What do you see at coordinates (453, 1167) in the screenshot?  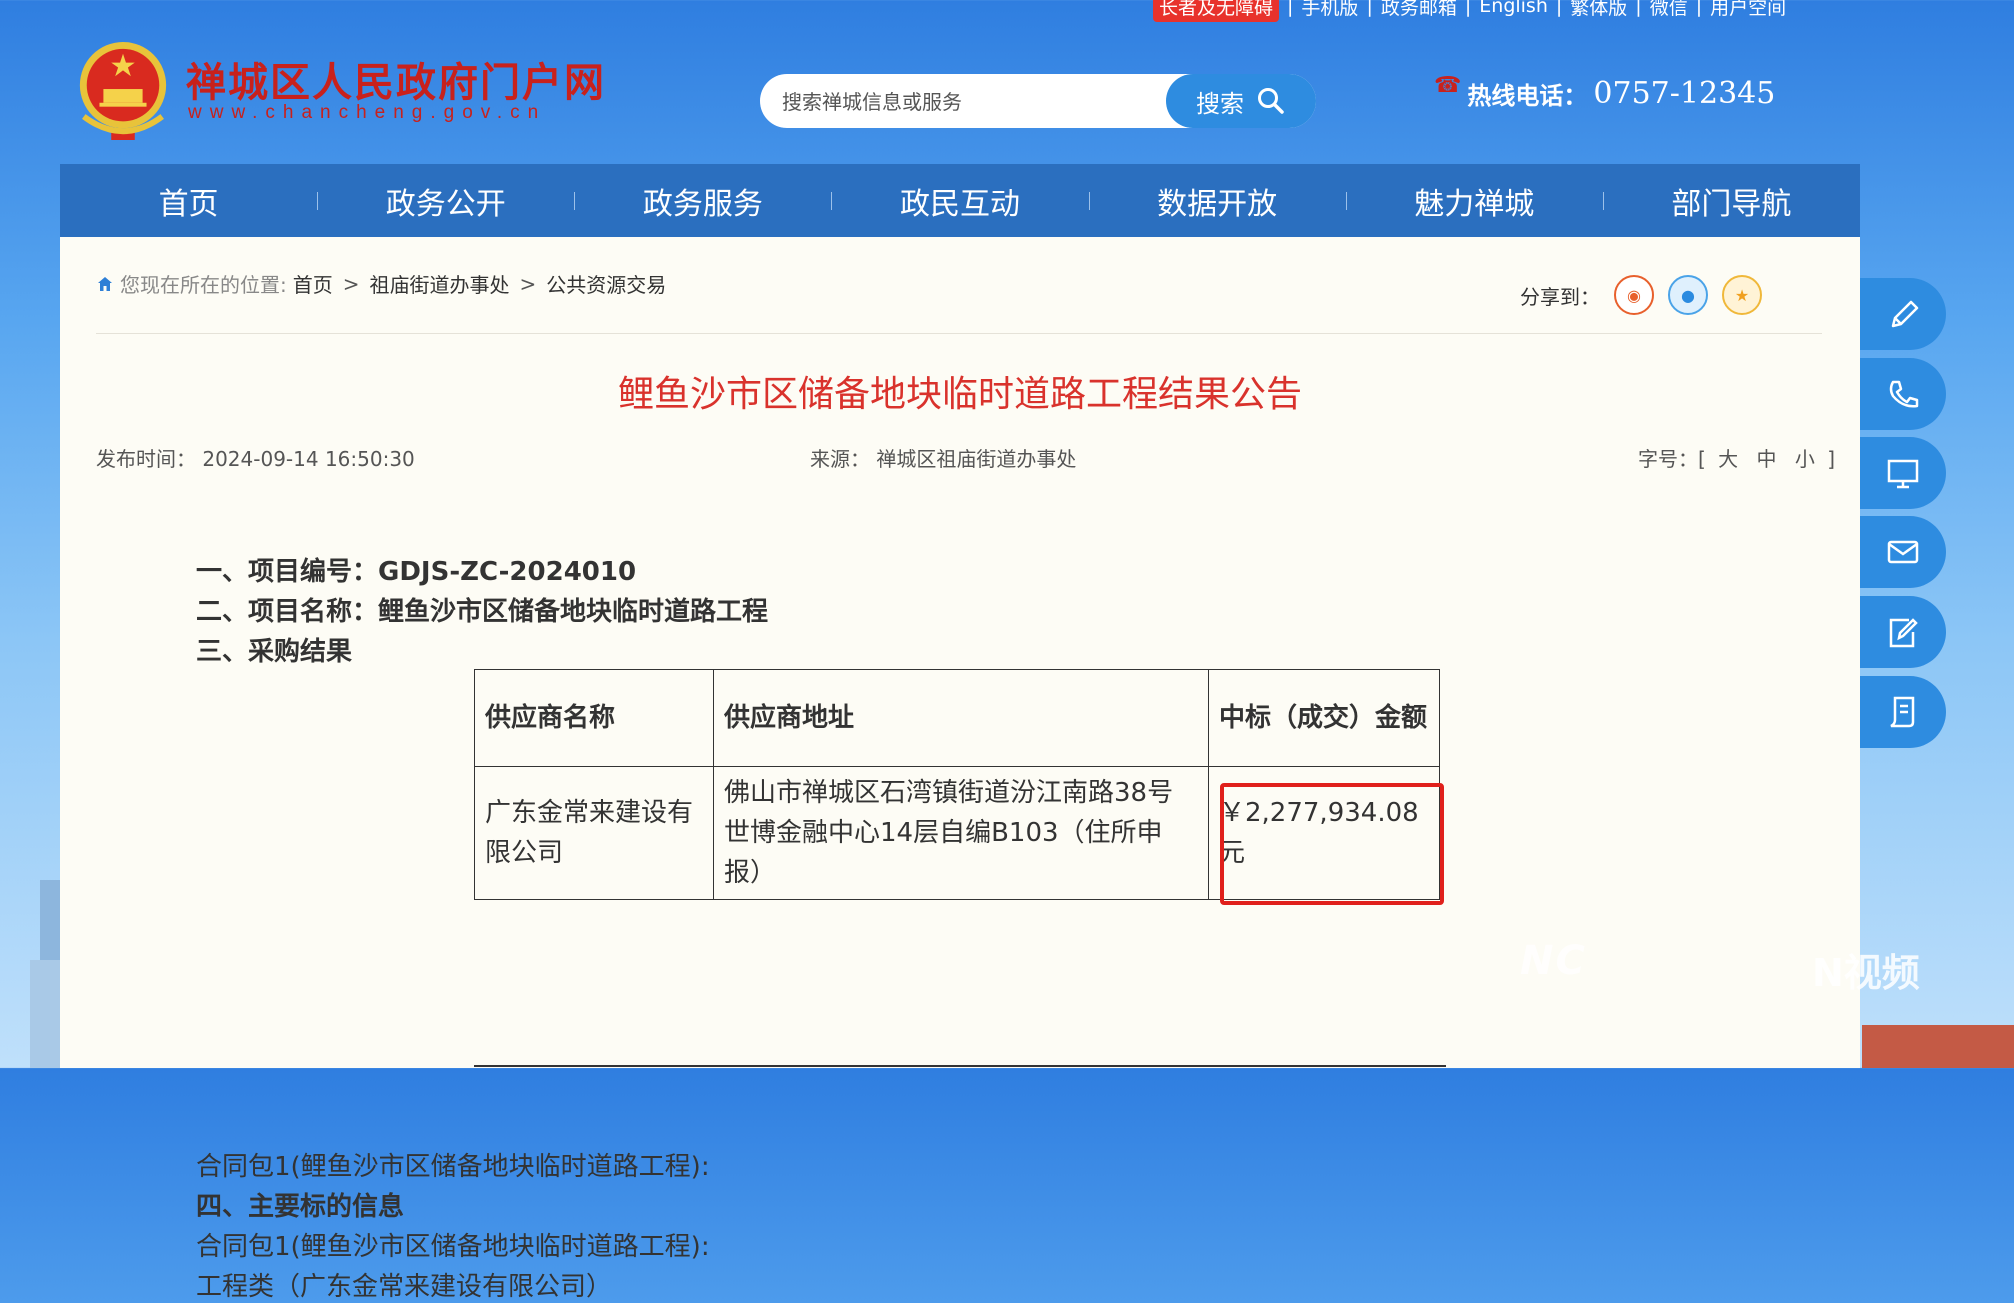 I see `contract-package-1: 合同包1(鲤鱼沙市区储备地块临时道路工程):` at bounding box center [453, 1167].